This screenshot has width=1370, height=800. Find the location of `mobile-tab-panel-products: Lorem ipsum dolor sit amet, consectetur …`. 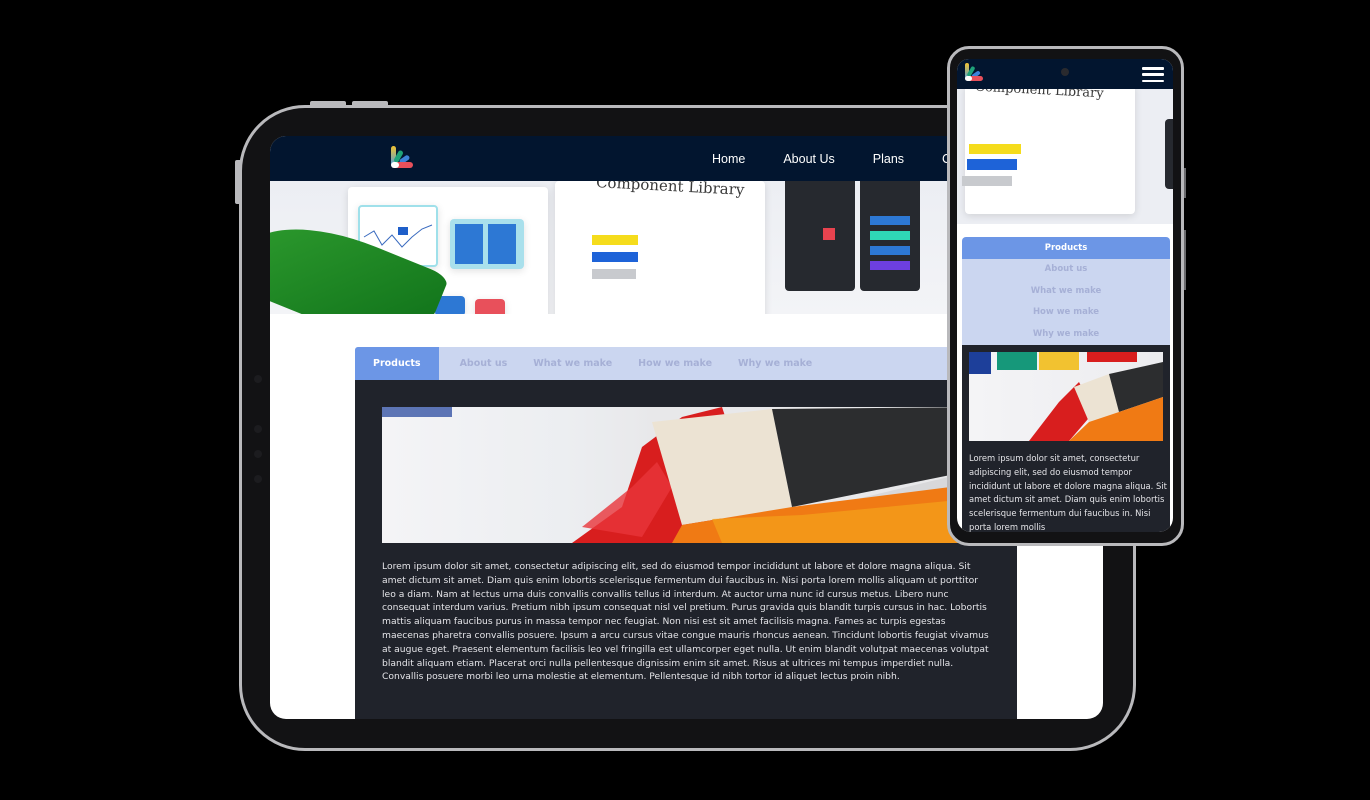

mobile-tab-panel-products: Lorem ipsum dolor sit amet, consectetur … is located at coordinates (1066, 438).